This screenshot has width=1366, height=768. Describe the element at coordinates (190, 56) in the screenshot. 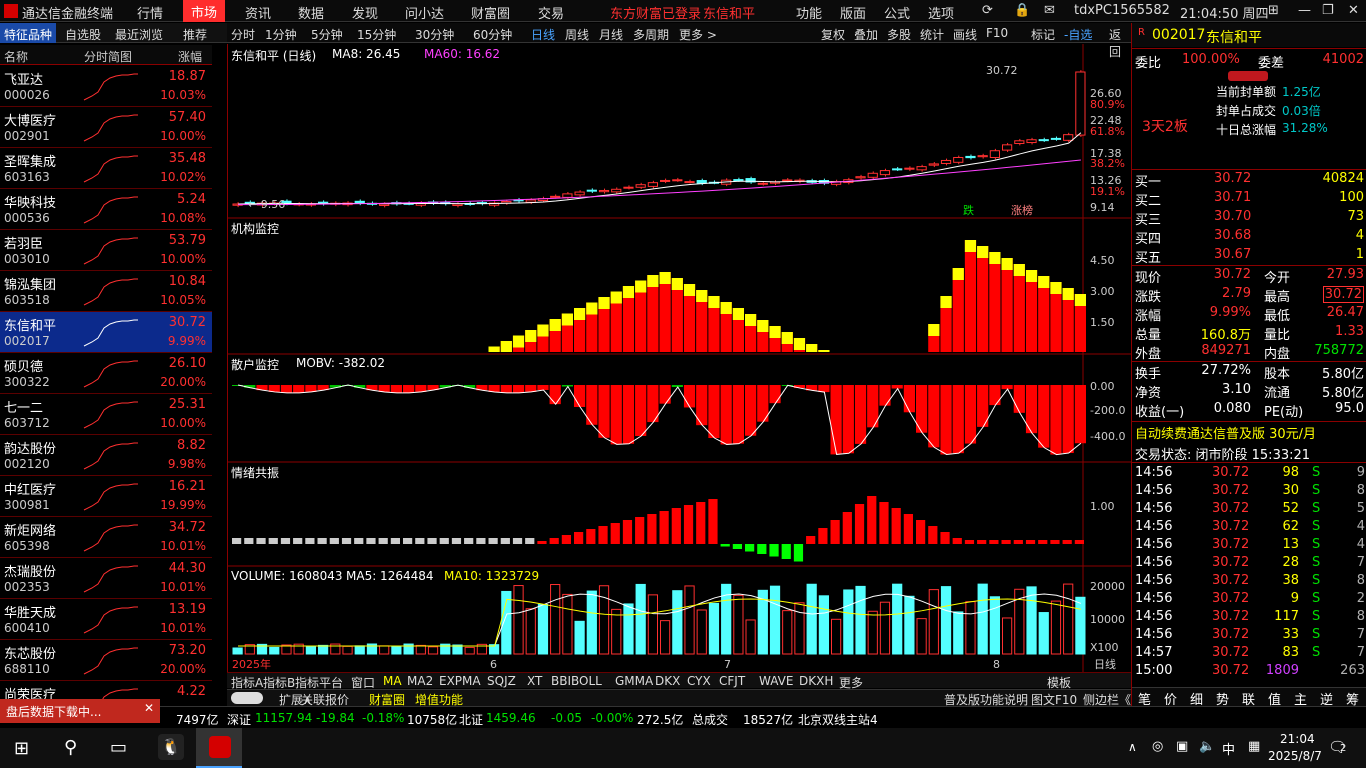

I see `header-change: 涨幅` at that location.